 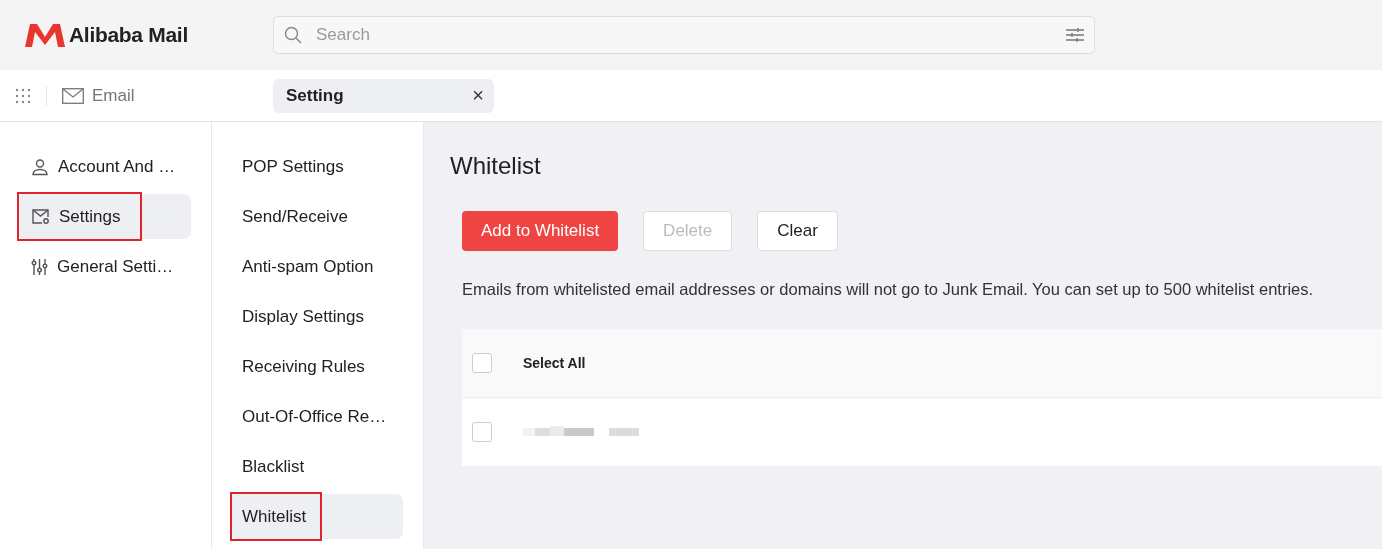 What do you see at coordinates (888, 289) in the screenshot?
I see `description-text: Emails from whitelisted email addresses or domains will not go to Junk Email. You can set up to 500 whitelist entries.` at bounding box center [888, 289].